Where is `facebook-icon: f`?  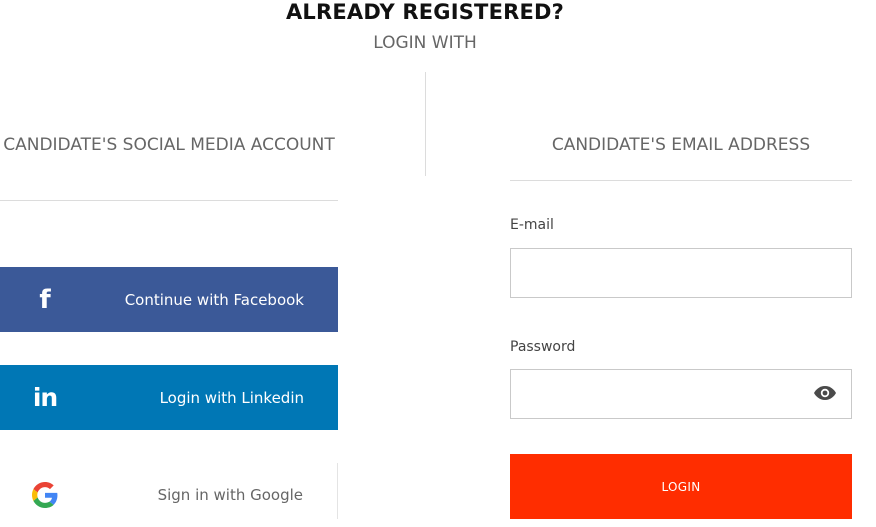
facebook-icon: f is located at coordinates (45, 299).